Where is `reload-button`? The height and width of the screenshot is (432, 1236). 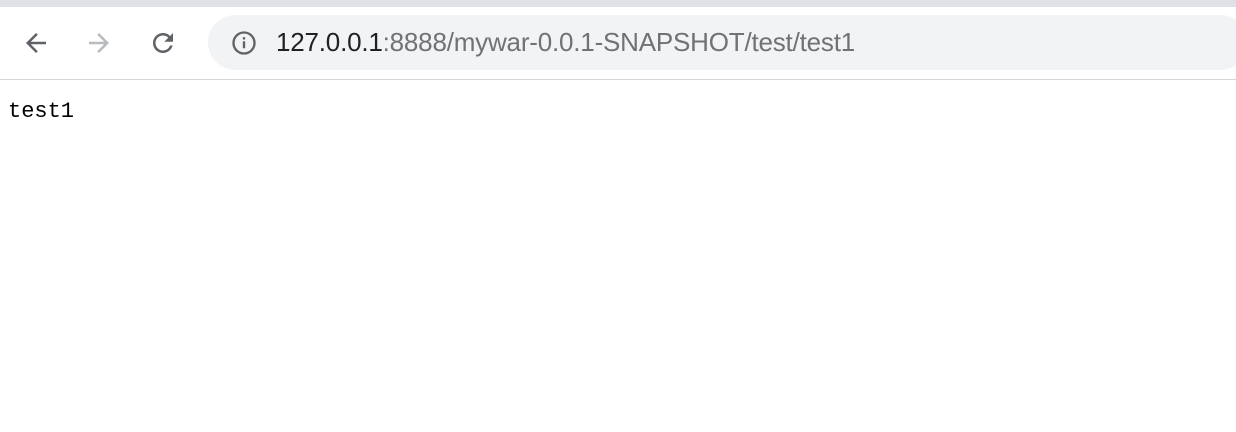
reload-button is located at coordinates (163, 43).